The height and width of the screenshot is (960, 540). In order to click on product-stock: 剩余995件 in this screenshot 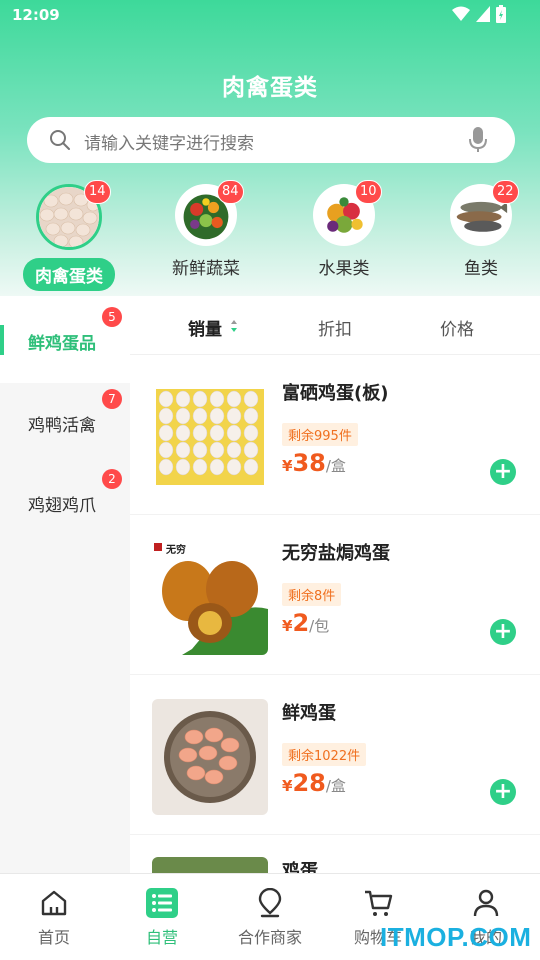, I will do `click(320, 434)`.